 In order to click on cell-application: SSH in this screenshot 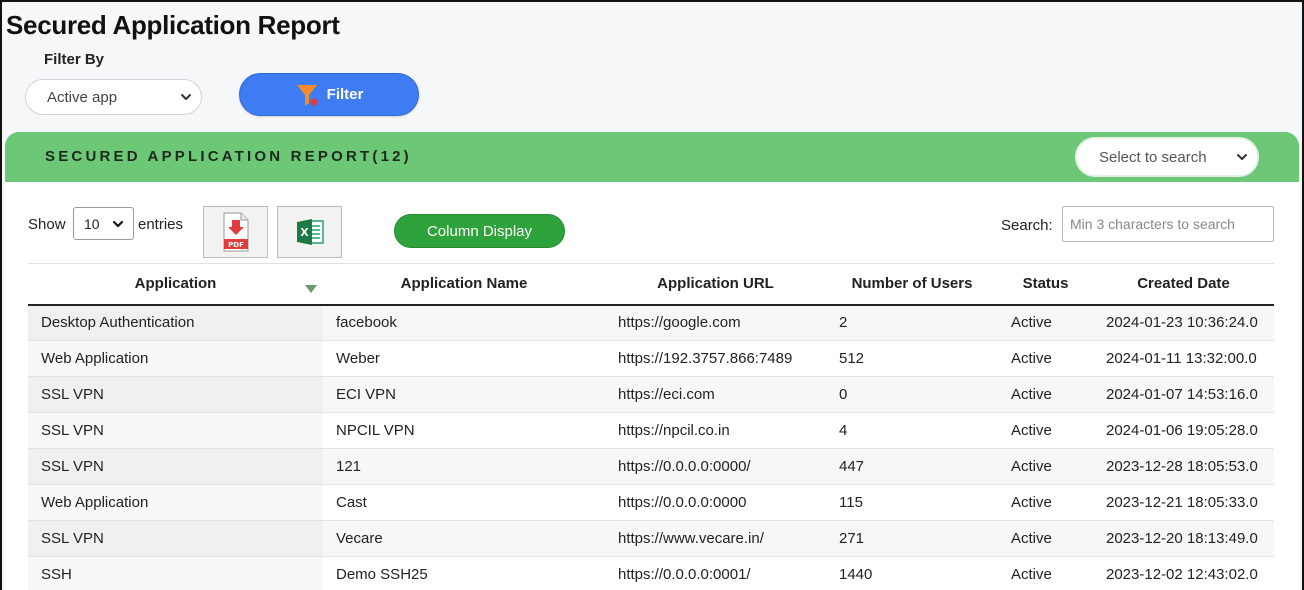, I will do `click(175, 573)`.